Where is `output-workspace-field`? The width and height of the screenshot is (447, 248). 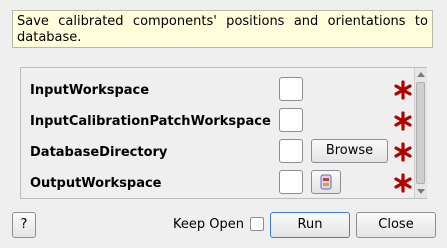
output-workspace-field is located at coordinates (291, 182).